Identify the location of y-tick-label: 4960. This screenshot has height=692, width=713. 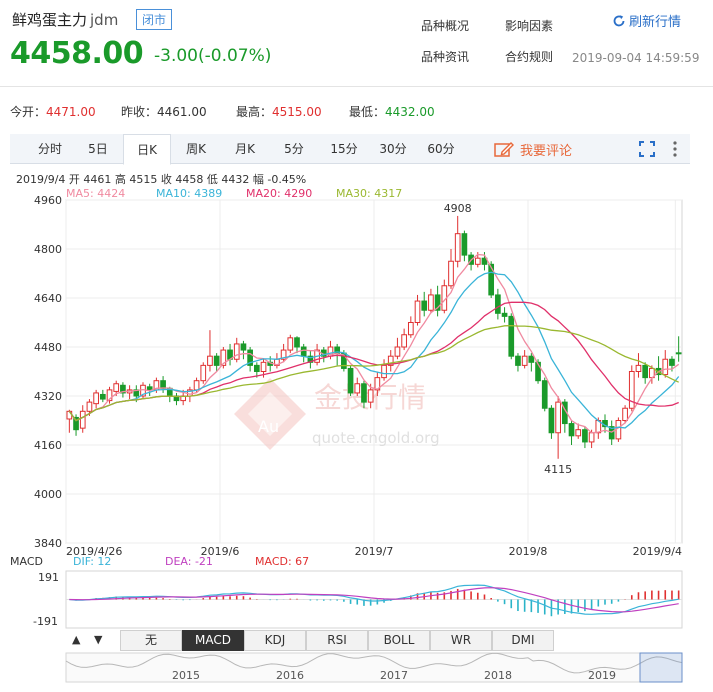
(48, 200).